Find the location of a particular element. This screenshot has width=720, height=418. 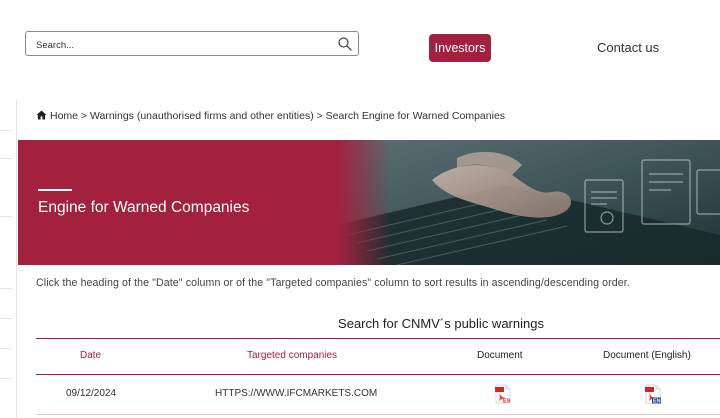

search-input is located at coordinates (186, 45).